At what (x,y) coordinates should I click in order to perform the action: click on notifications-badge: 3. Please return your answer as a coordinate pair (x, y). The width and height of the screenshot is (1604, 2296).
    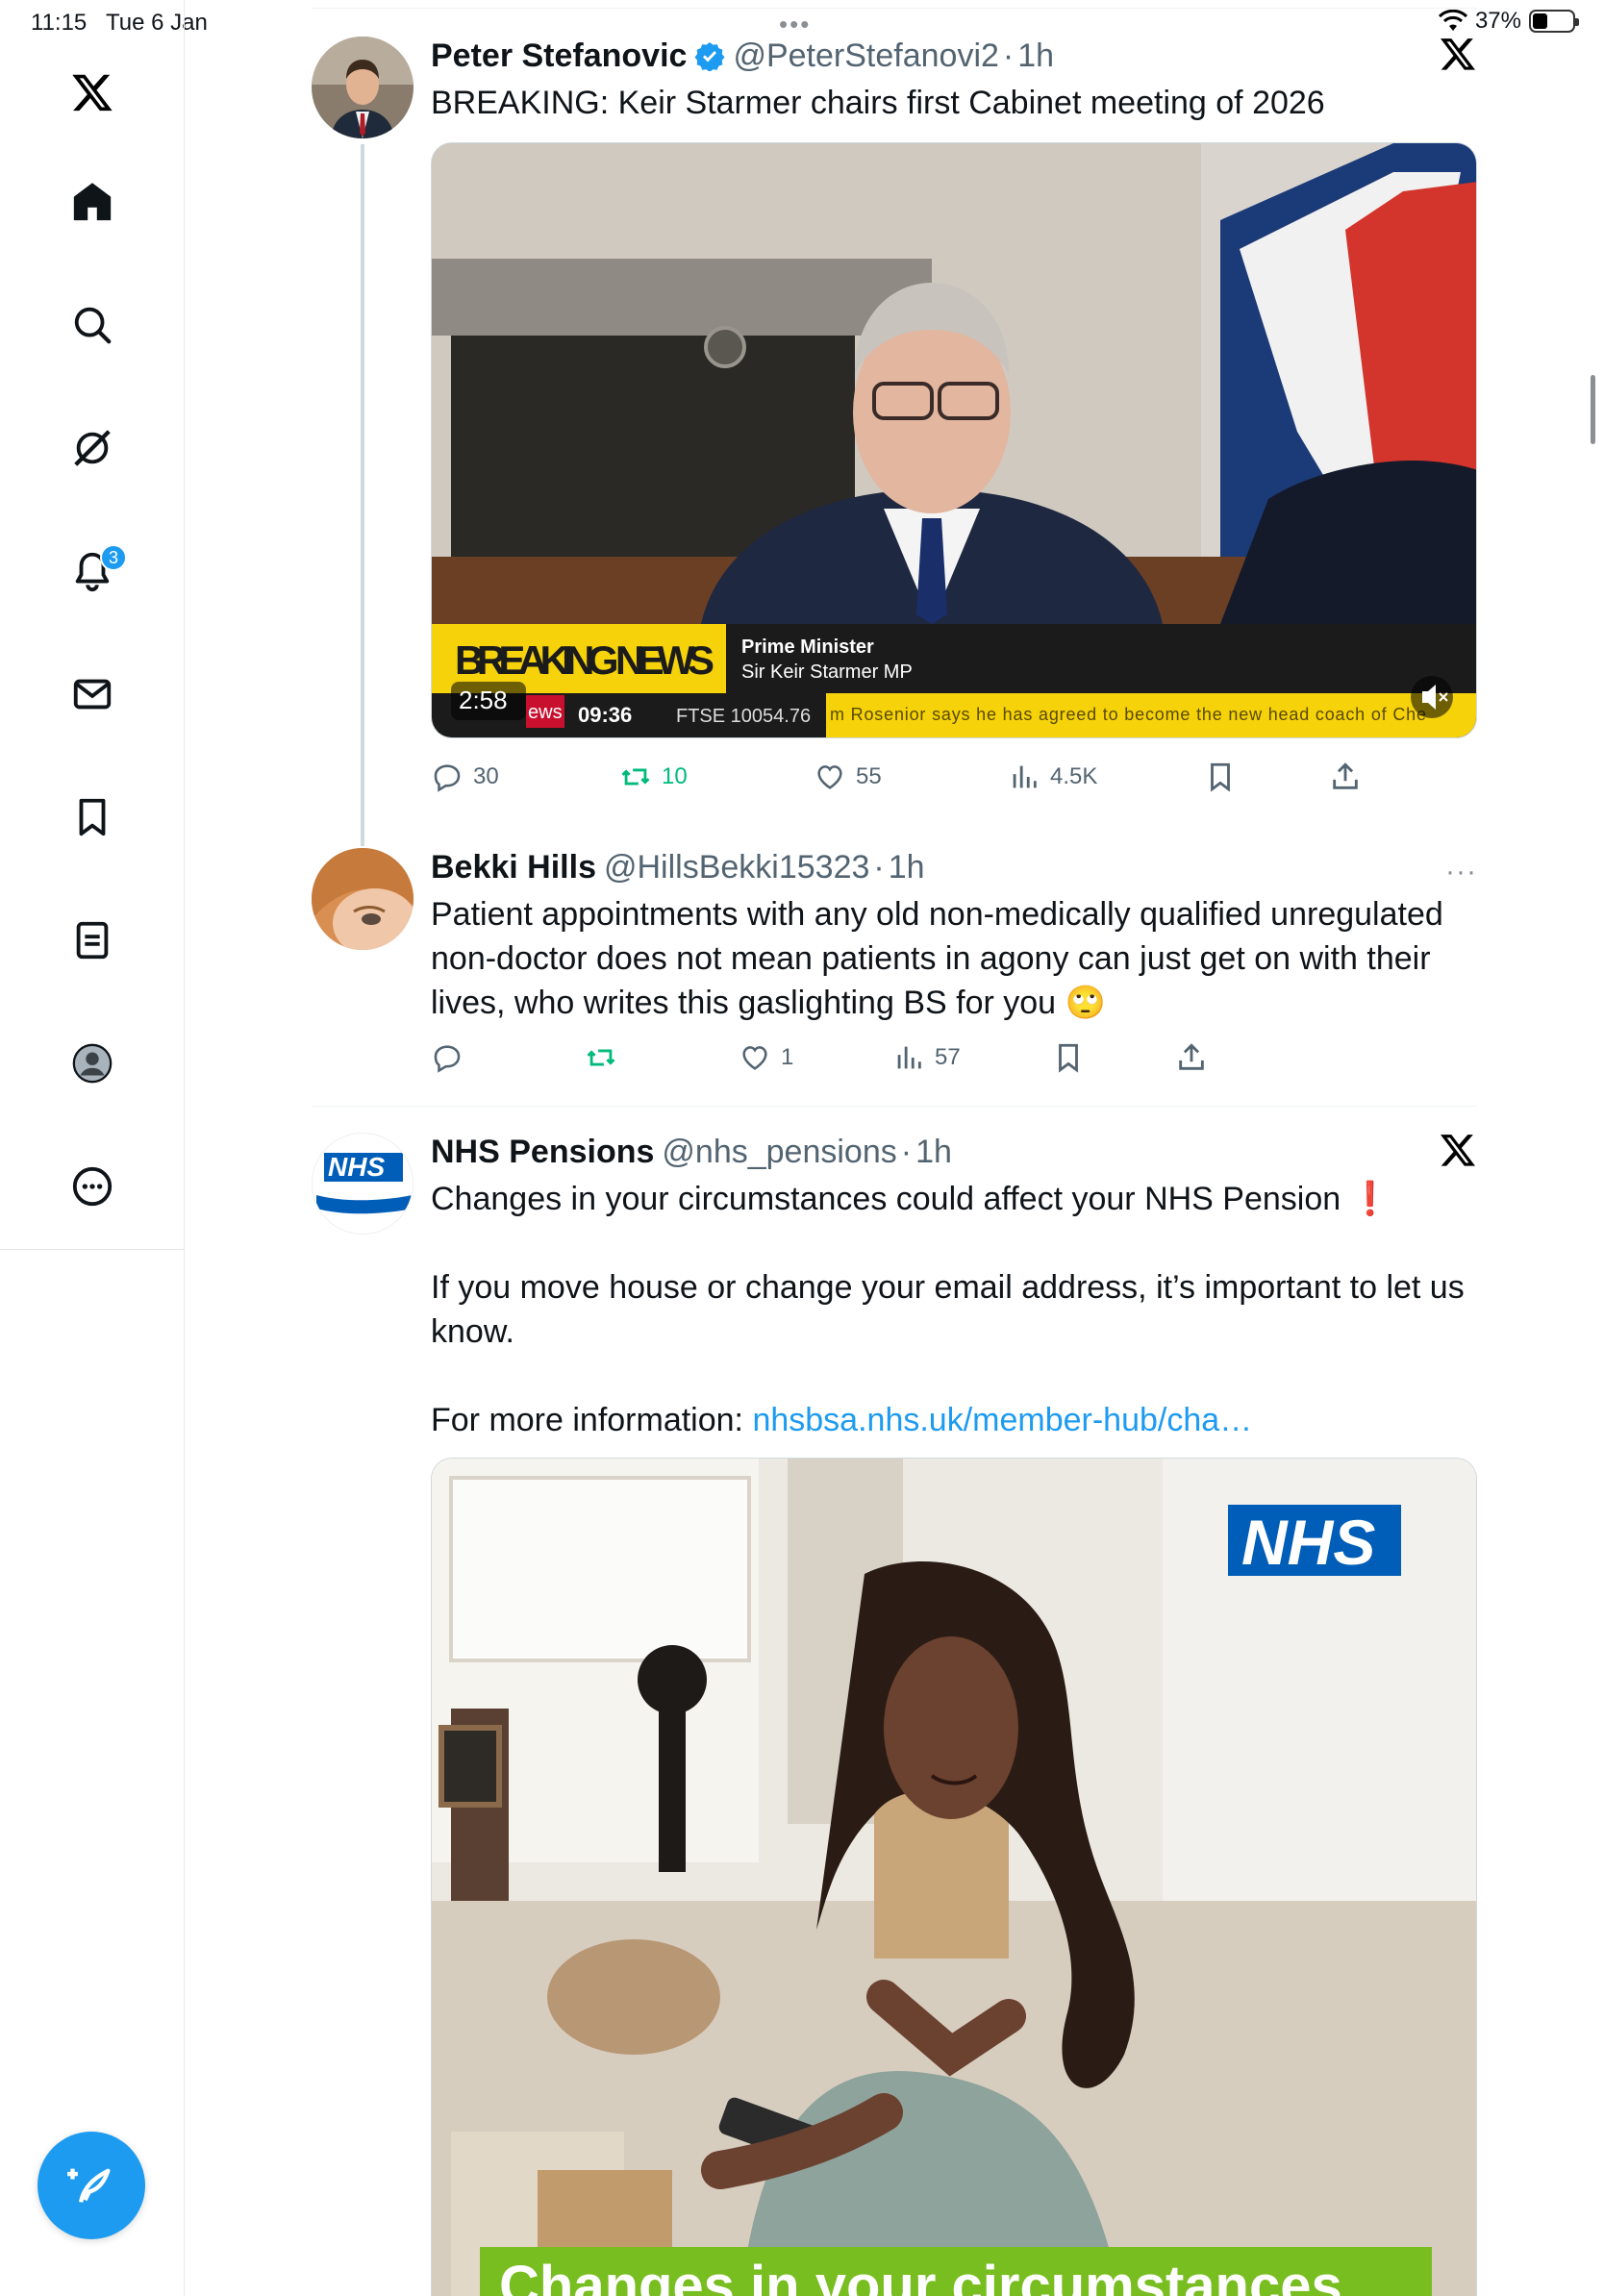
    Looking at the image, I should click on (113, 557).